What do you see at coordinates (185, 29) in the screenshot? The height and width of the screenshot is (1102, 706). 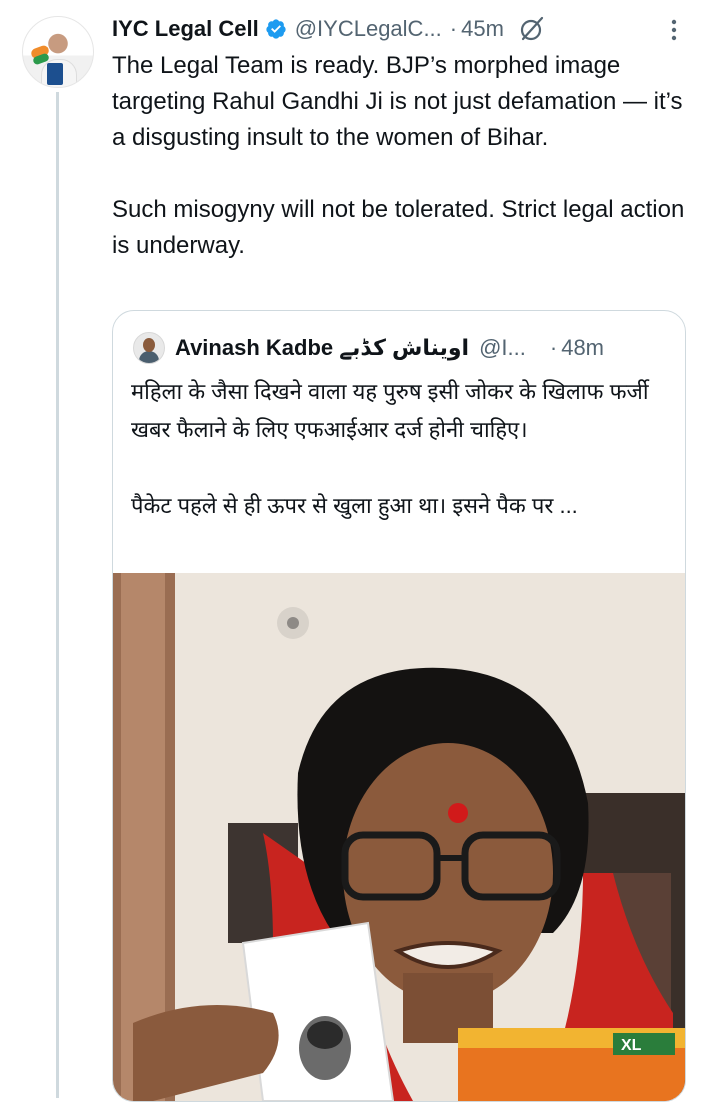 I see `author-name: IYC Legal Cell` at bounding box center [185, 29].